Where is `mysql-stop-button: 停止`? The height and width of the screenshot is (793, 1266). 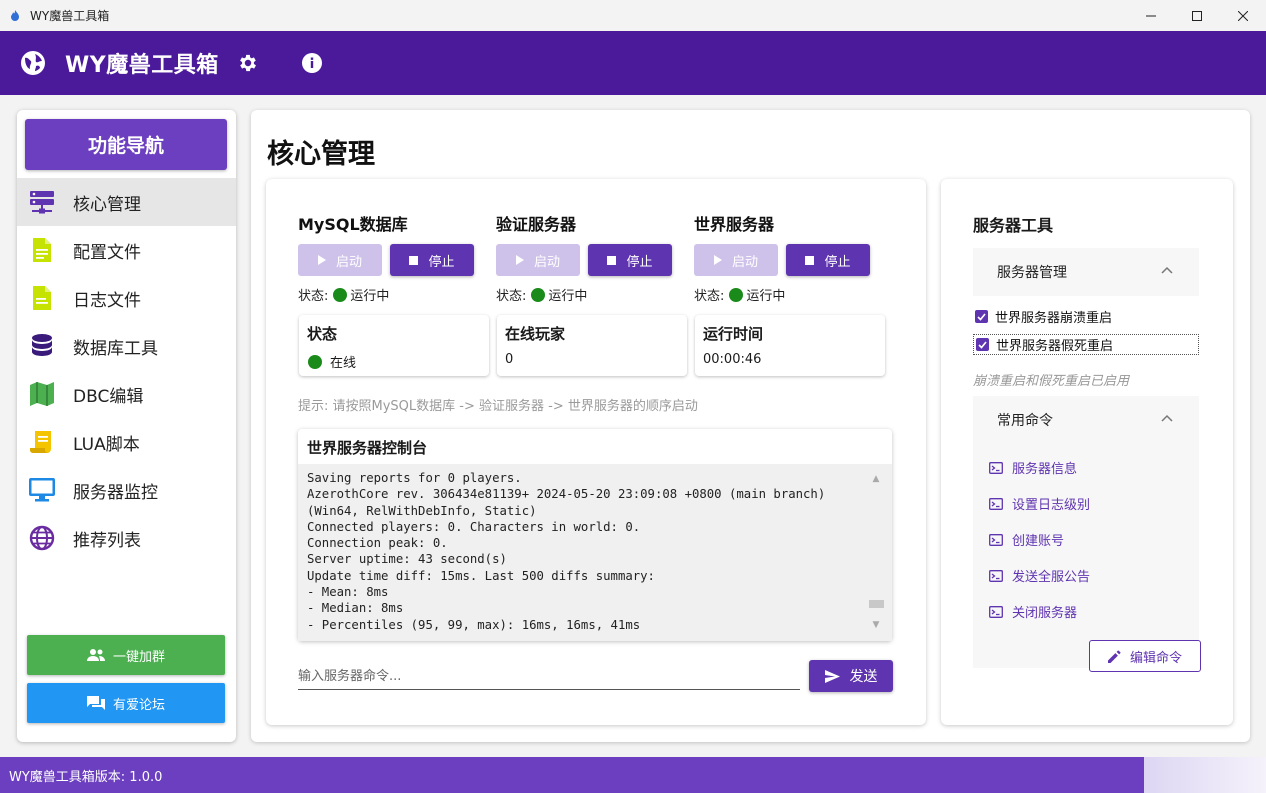
mysql-stop-button: 停止 is located at coordinates (432, 260).